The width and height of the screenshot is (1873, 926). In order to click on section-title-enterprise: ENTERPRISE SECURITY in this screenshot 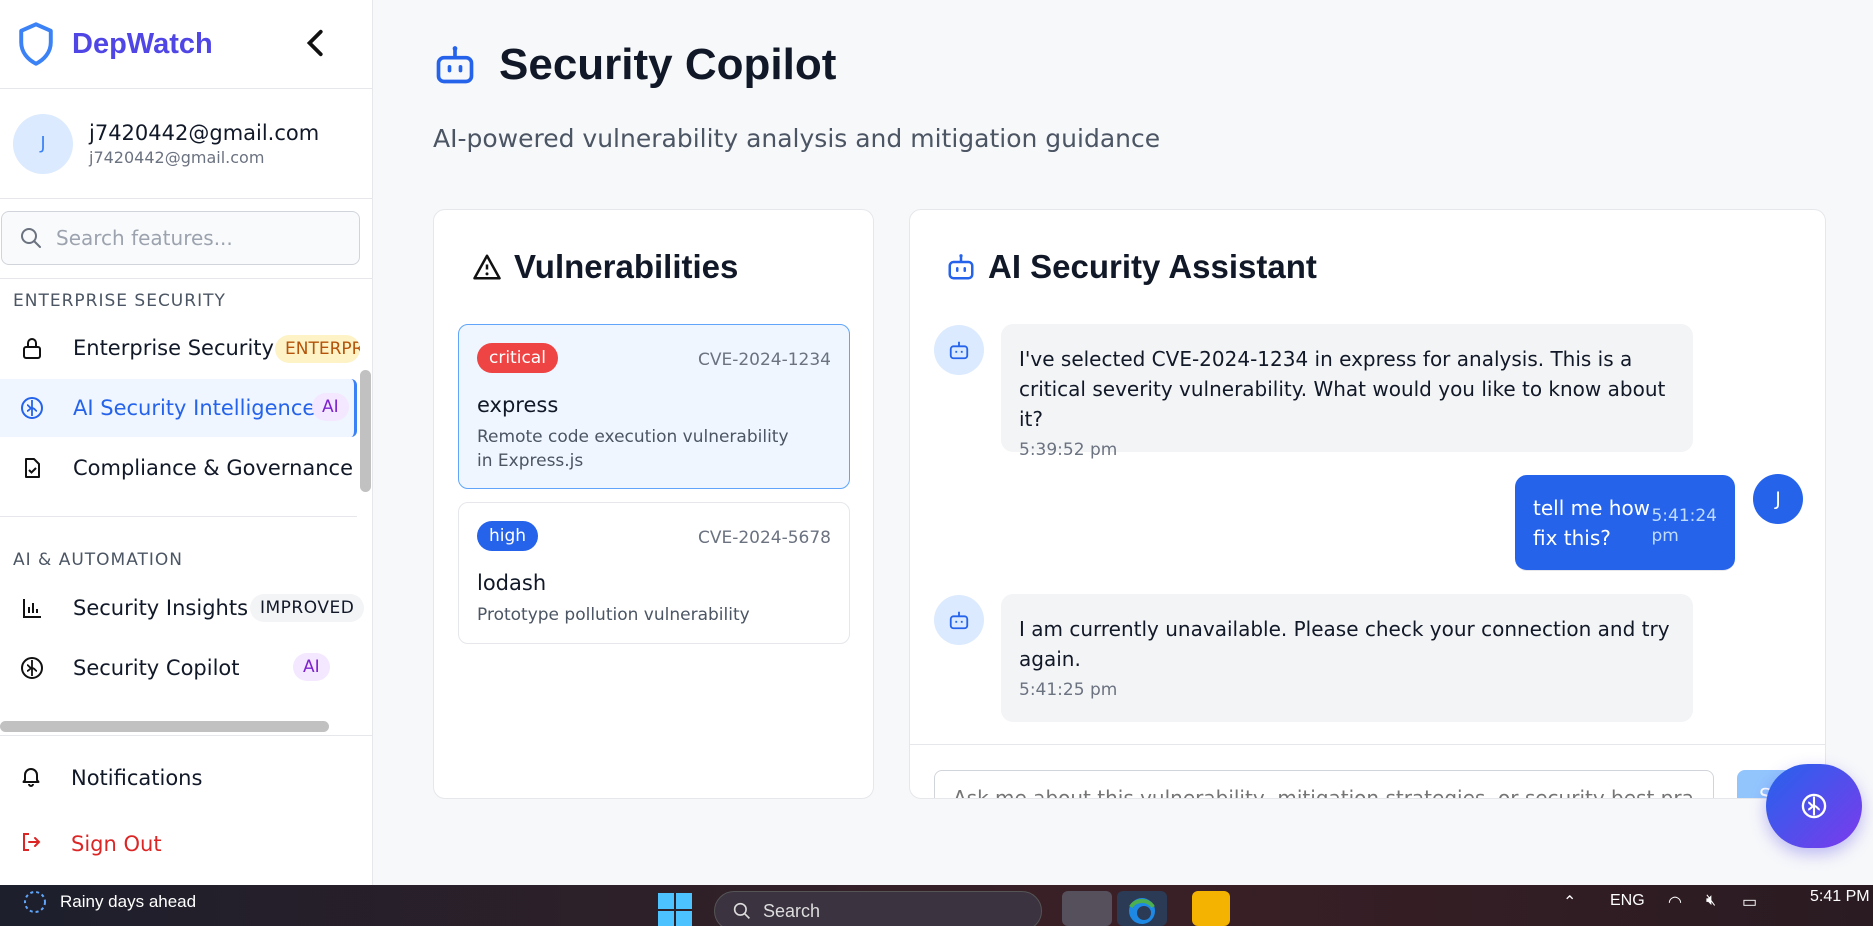, I will do `click(119, 301)`.